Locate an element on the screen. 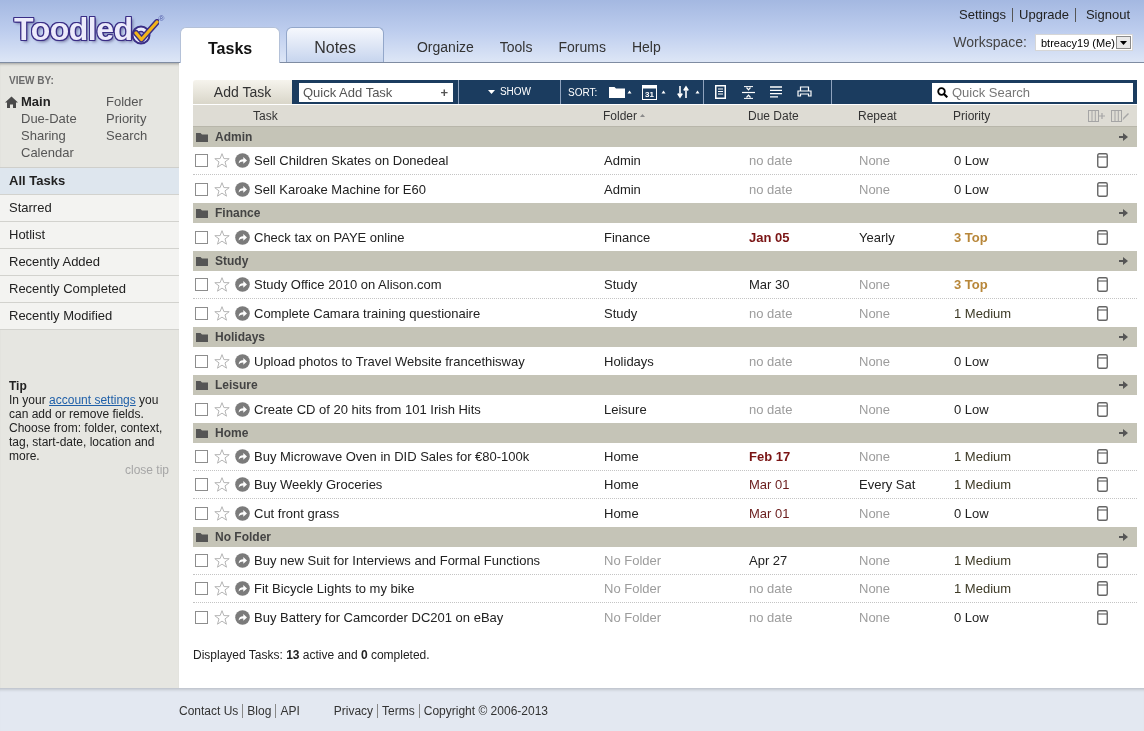  account-link: Settings is located at coordinates (983, 15).